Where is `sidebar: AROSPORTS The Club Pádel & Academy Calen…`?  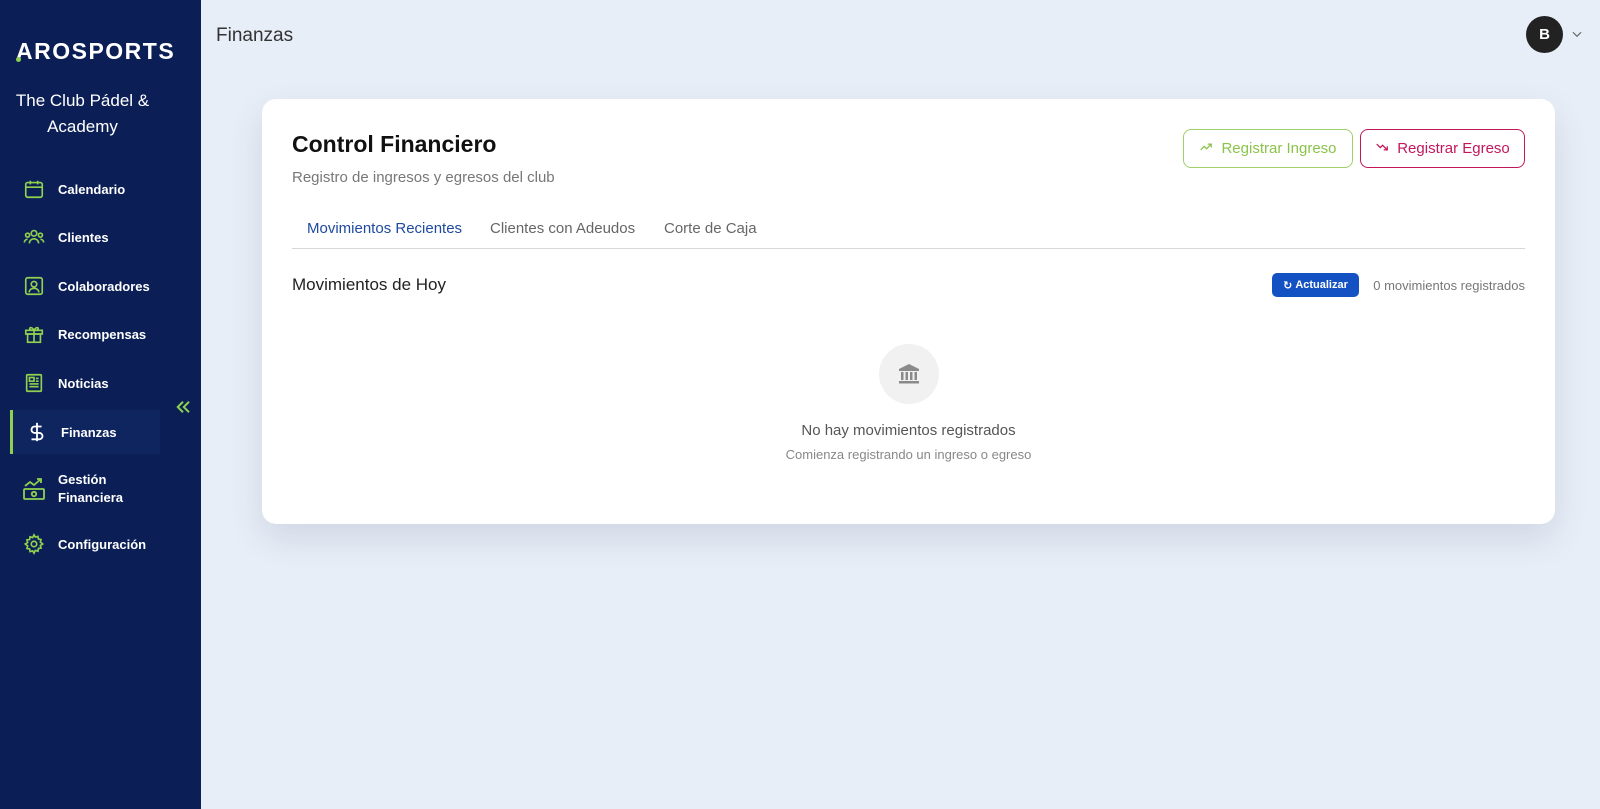 sidebar: AROSPORTS The Club Pádel & Academy Calen… is located at coordinates (100, 404).